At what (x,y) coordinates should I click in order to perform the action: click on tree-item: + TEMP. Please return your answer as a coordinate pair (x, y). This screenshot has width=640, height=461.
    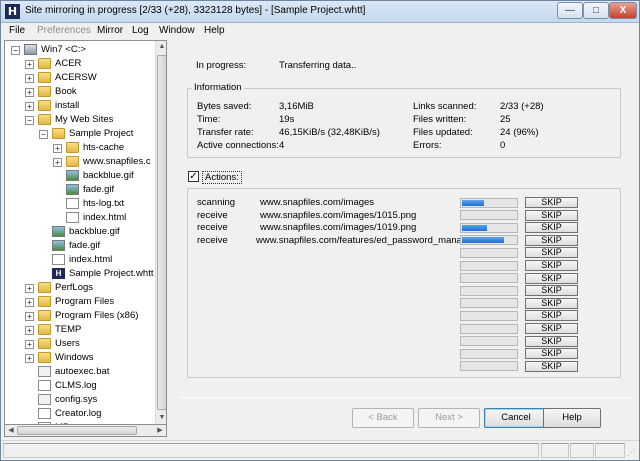
    Looking at the image, I should click on (79, 330).